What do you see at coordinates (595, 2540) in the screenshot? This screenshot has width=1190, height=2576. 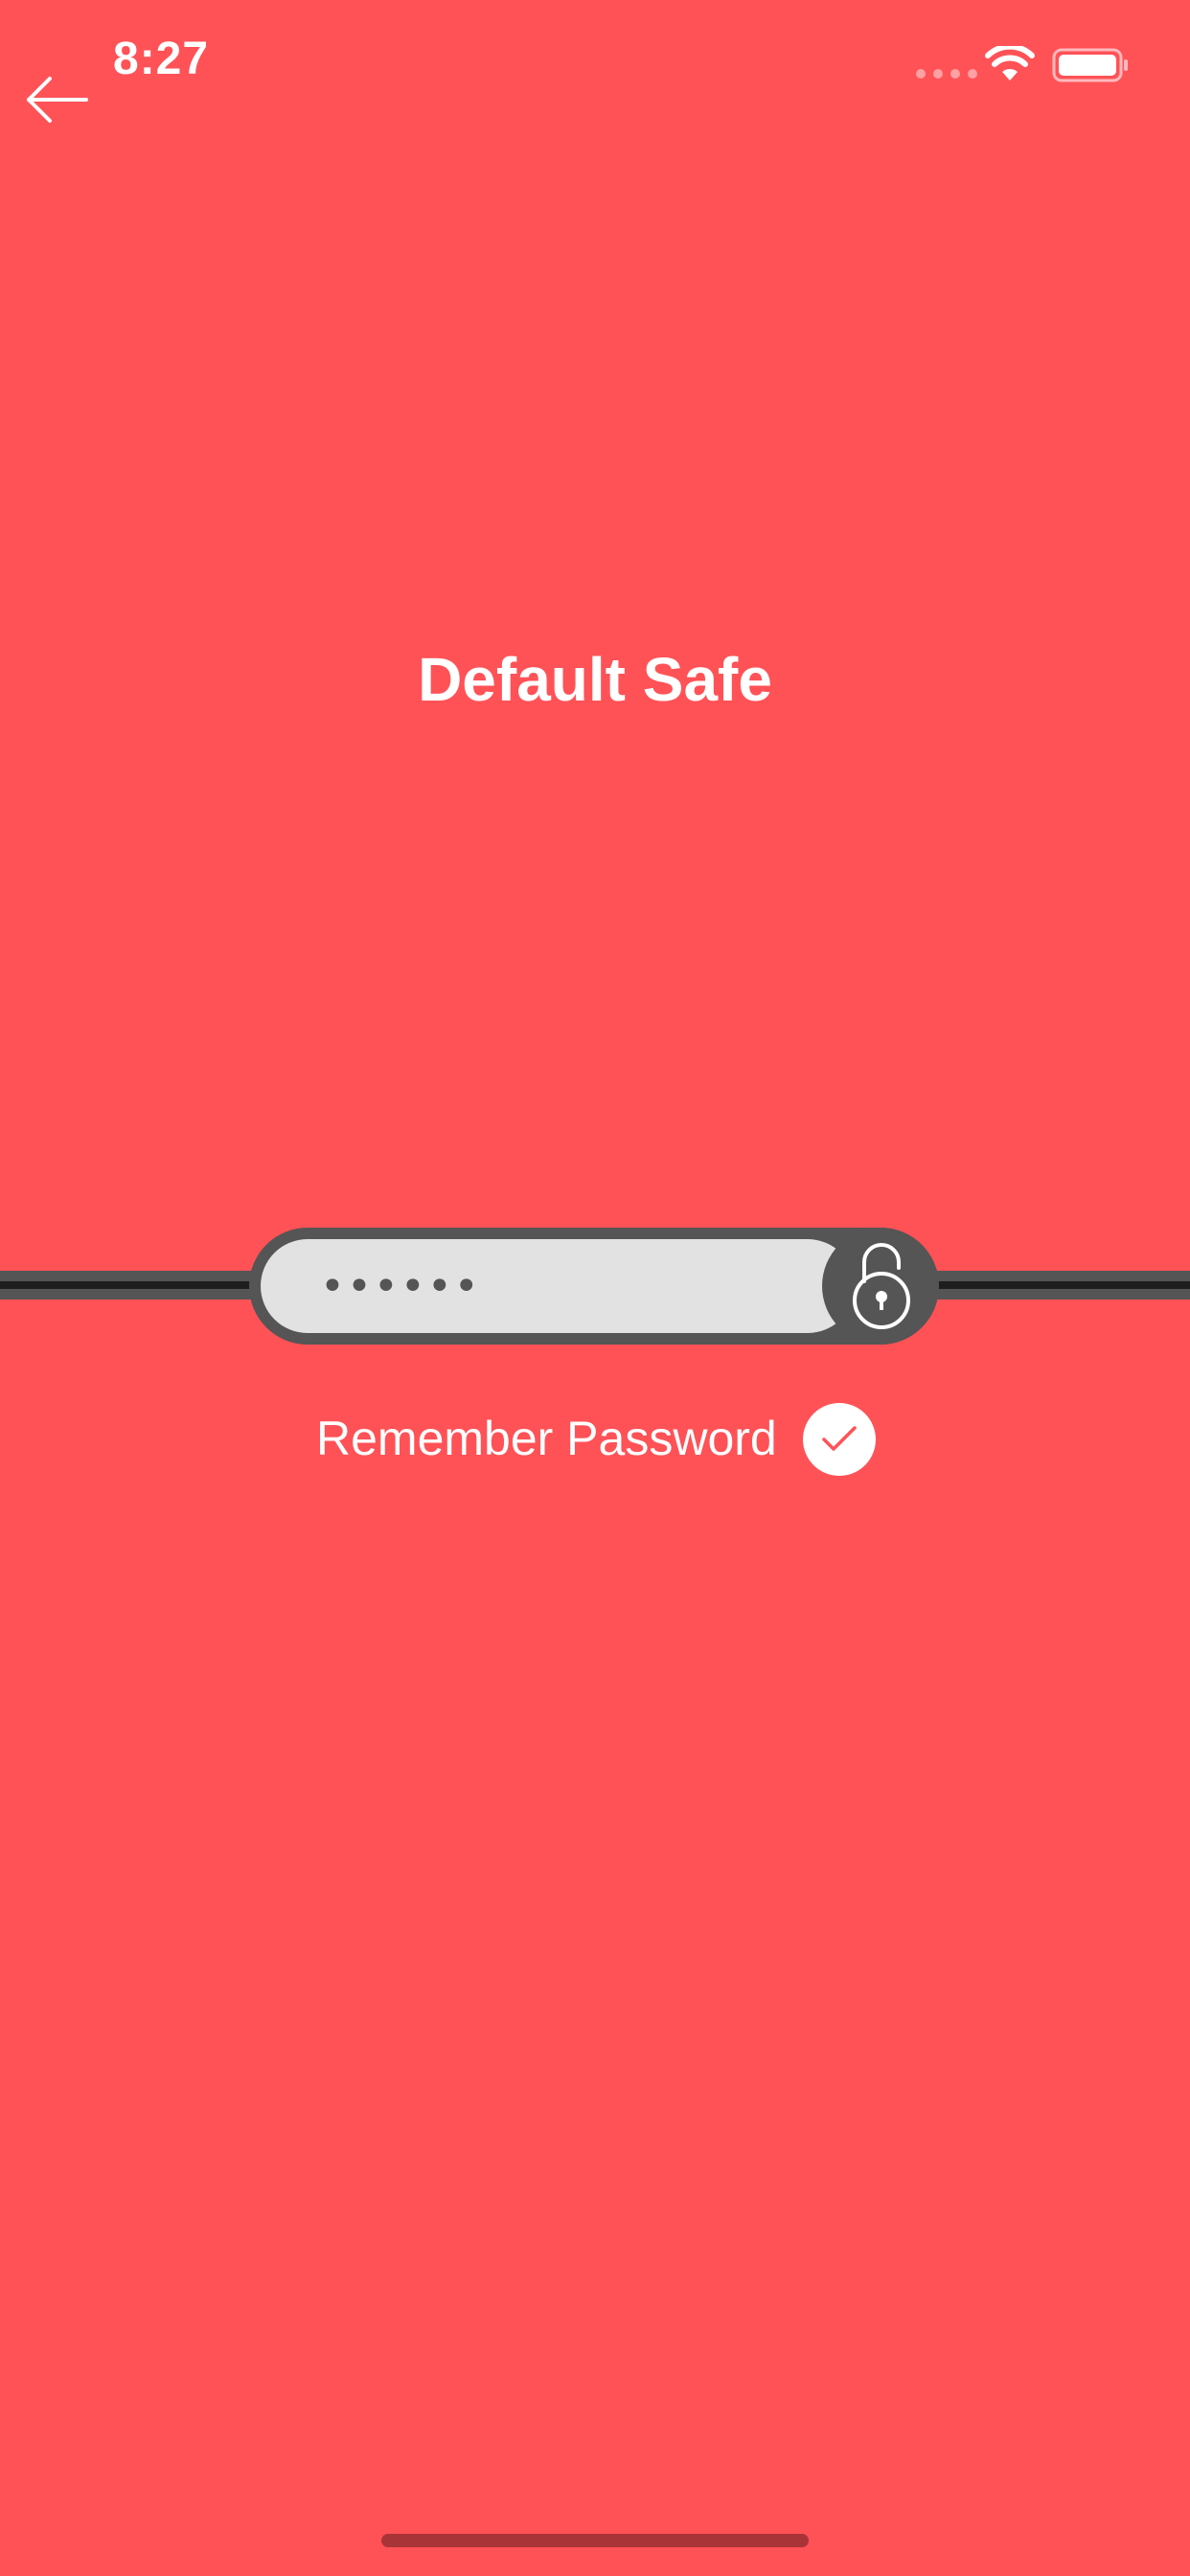 I see `home-indicator` at bounding box center [595, 2540].